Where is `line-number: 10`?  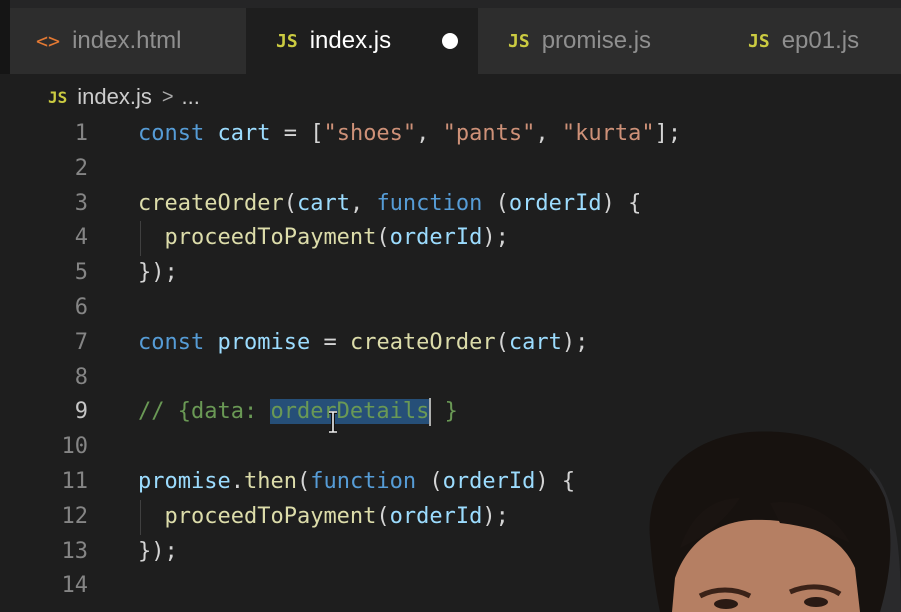 line-number: 10 is located at coordinates (75, 447).